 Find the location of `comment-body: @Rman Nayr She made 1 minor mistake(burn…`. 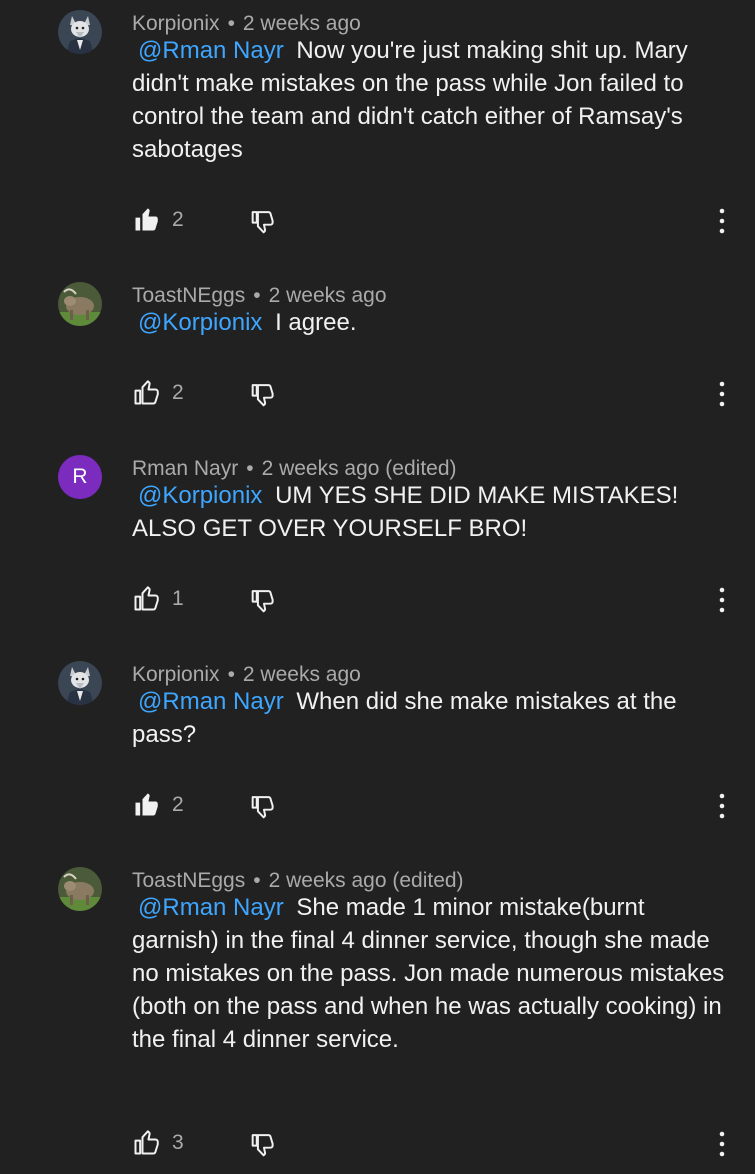

comment-body: @Rman Nayr She made 1 minor mistake(burn… is located at coordinates (432, 973).